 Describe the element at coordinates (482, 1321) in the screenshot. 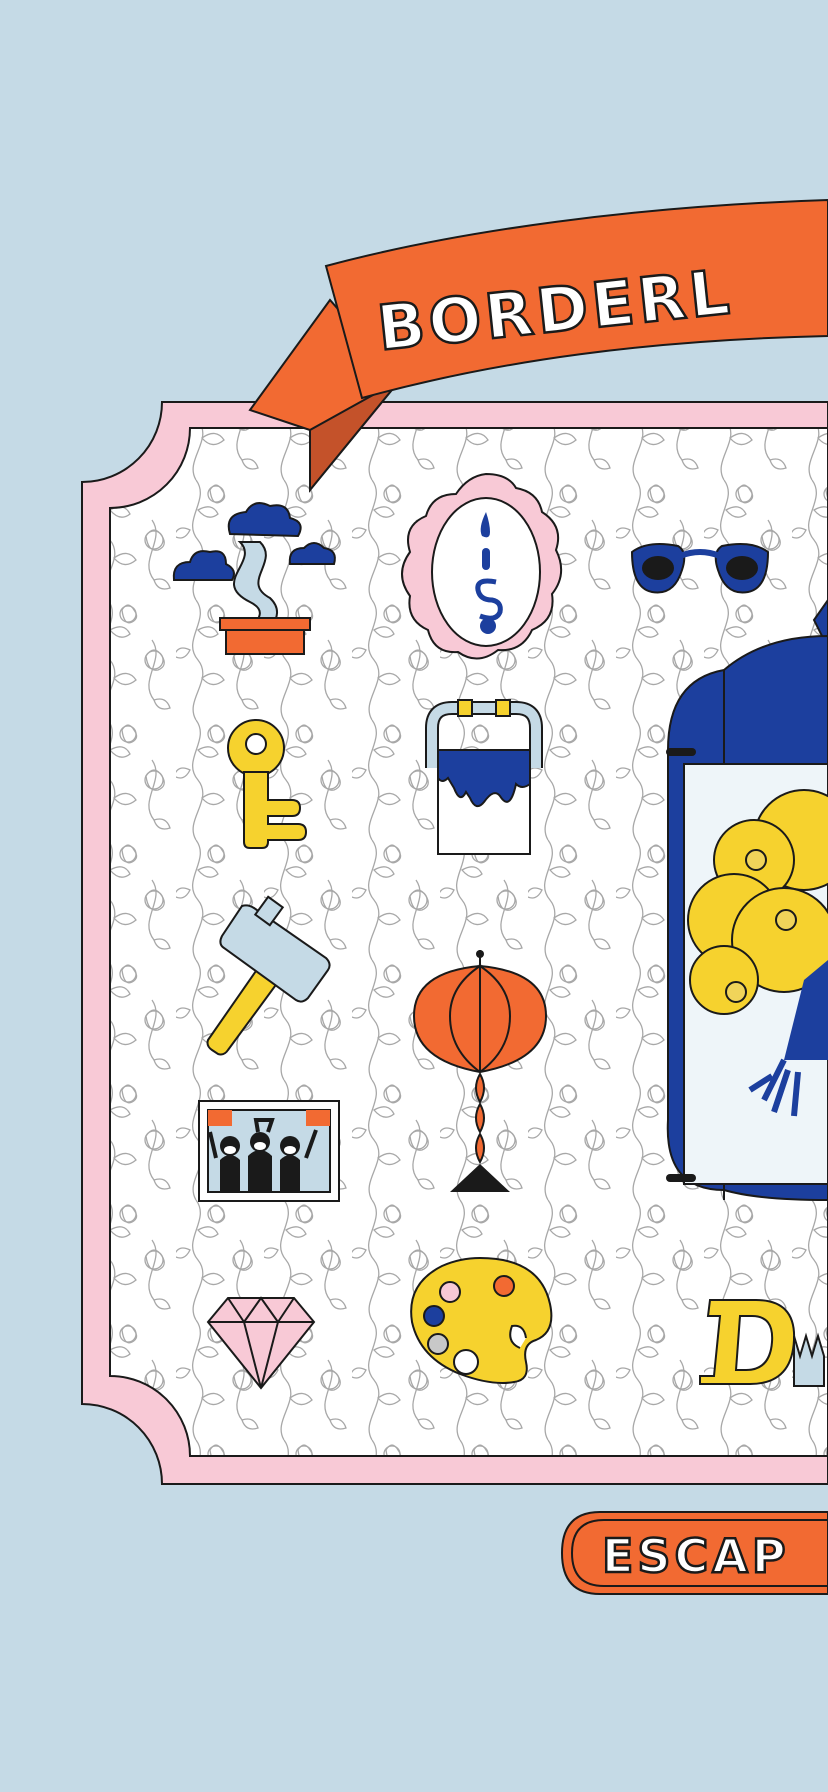

I see `palette-icon` at that location.